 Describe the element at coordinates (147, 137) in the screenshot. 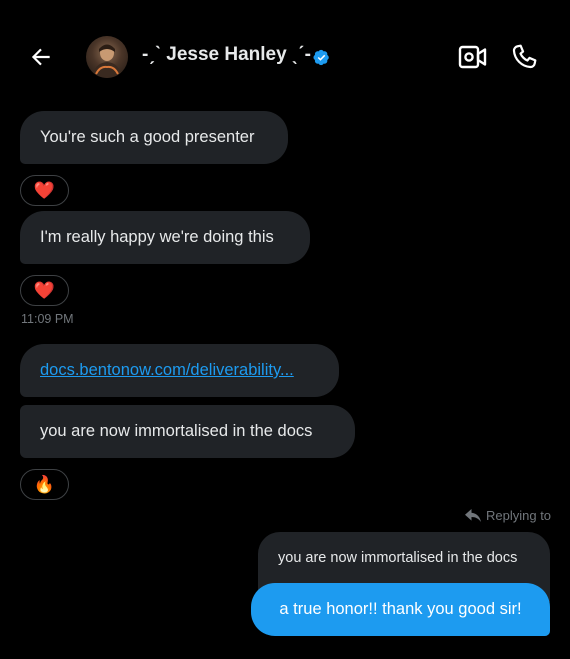

I see `message-text: You're such a good presenter` at that location.